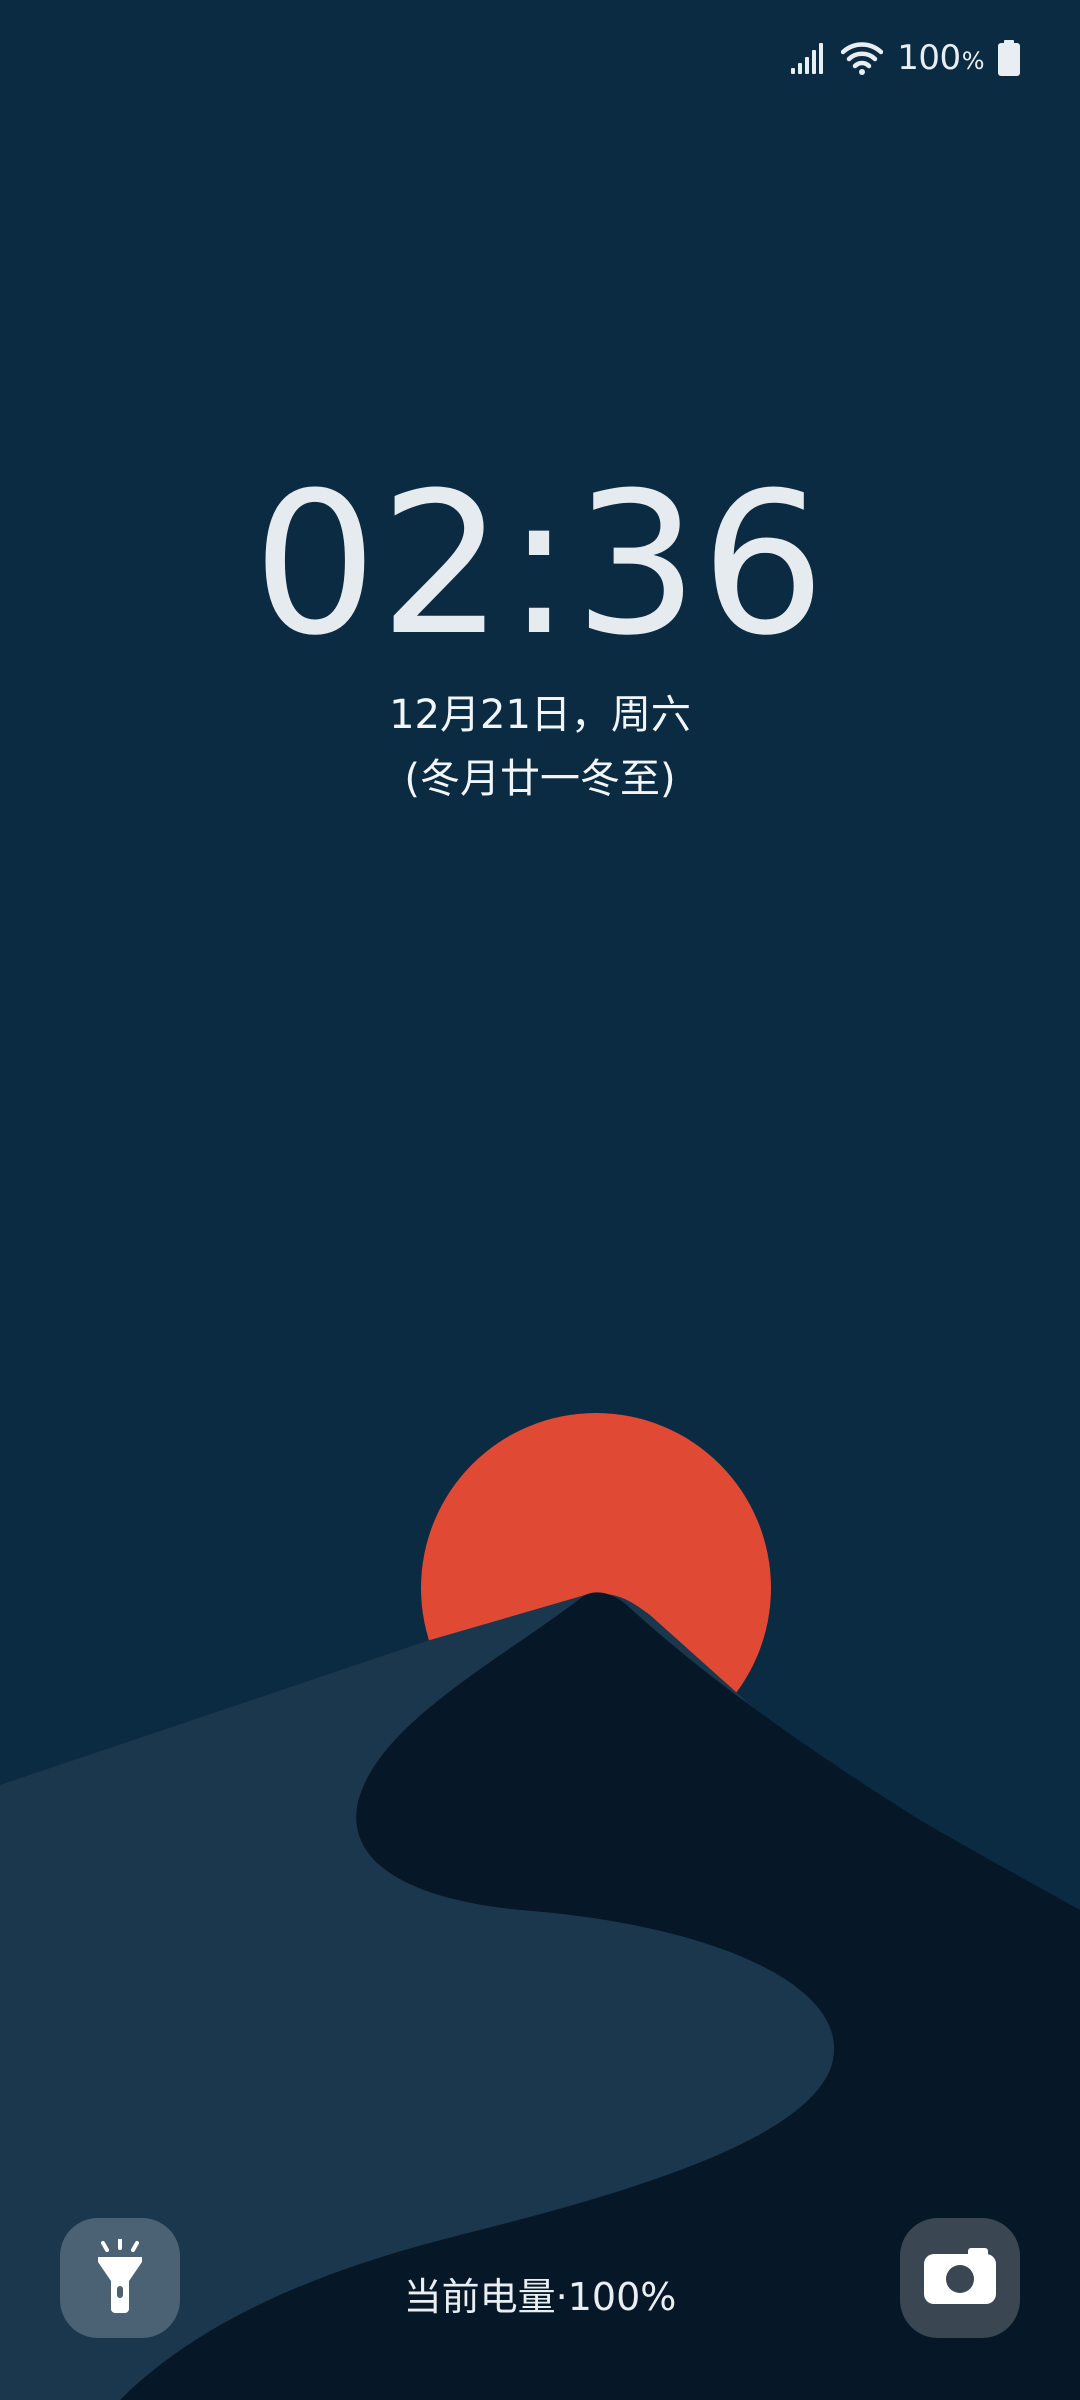 The height and width of the screenshot is (2400, 1080). What do you see at coordinates (862, 58) in the screenshot?
I see `wifi-icon` at bounding box center [862, 58].